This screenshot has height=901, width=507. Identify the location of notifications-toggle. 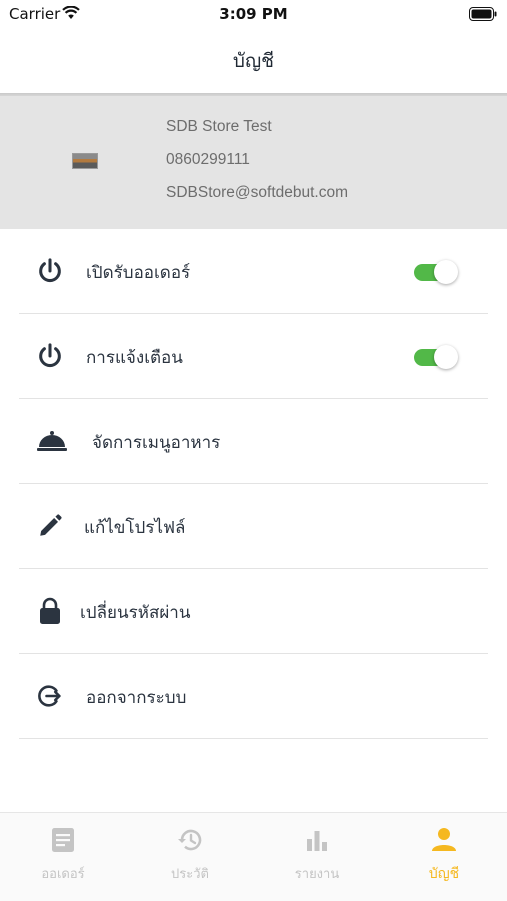
(436, 357).